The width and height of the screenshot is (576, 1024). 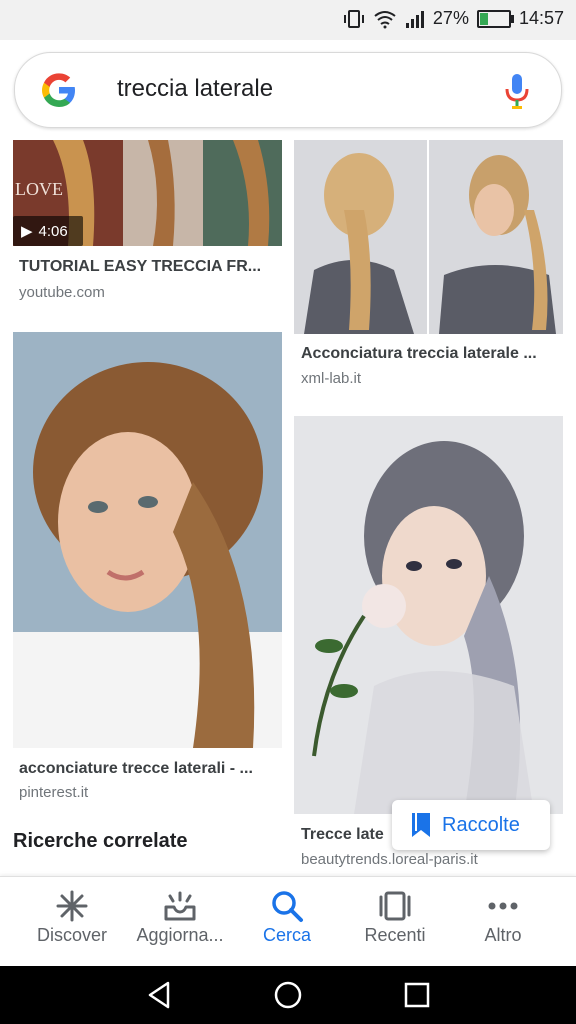 What do you see at coordinates (421, 825) in the screenshot?
I see `bookmark-icon` at bounding box center [421, 825].